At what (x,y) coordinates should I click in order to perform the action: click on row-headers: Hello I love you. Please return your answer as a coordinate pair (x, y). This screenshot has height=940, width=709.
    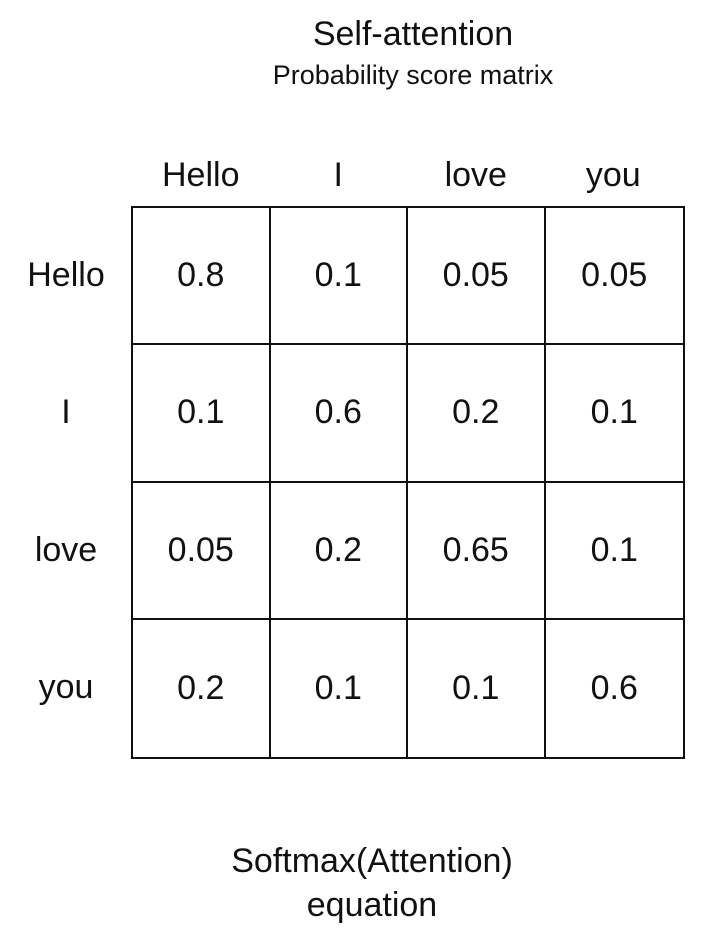
    Looking at the image, I should click on (66, 481).